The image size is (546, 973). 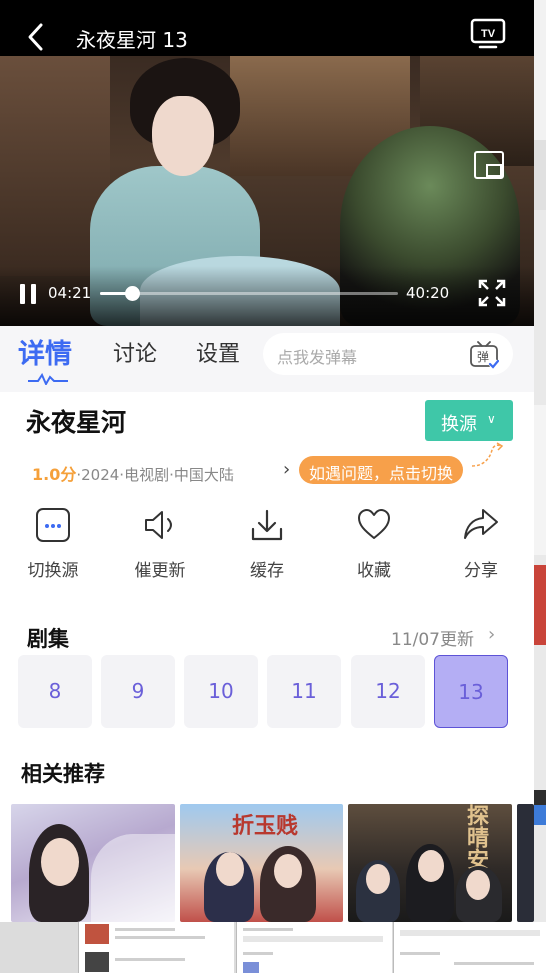 I want to click on switch-source-label: 换源, so click(x=459, y=424).